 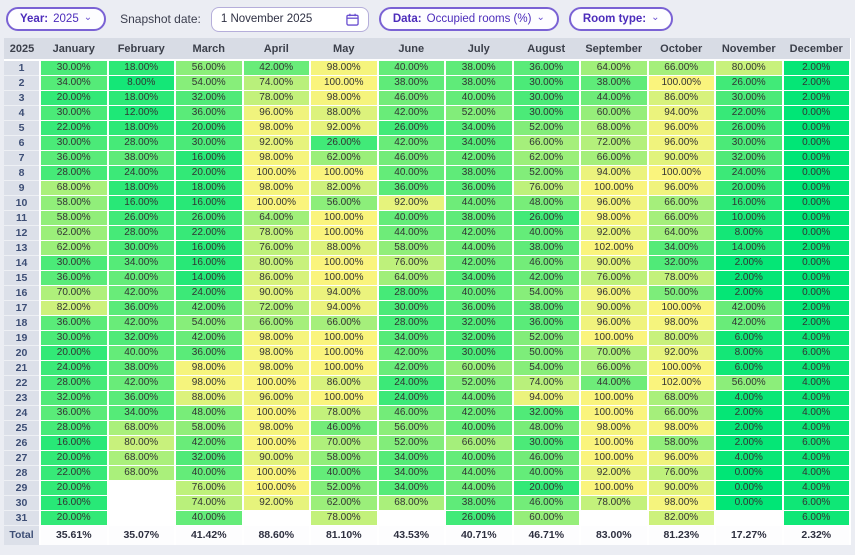 I want to click on heat-cell: 26.00%, so click(x=479, y=518).